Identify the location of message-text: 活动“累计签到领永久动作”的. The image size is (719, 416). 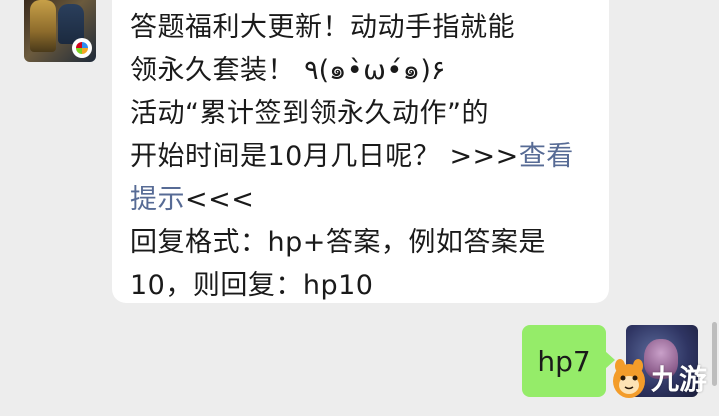
(309, 113).